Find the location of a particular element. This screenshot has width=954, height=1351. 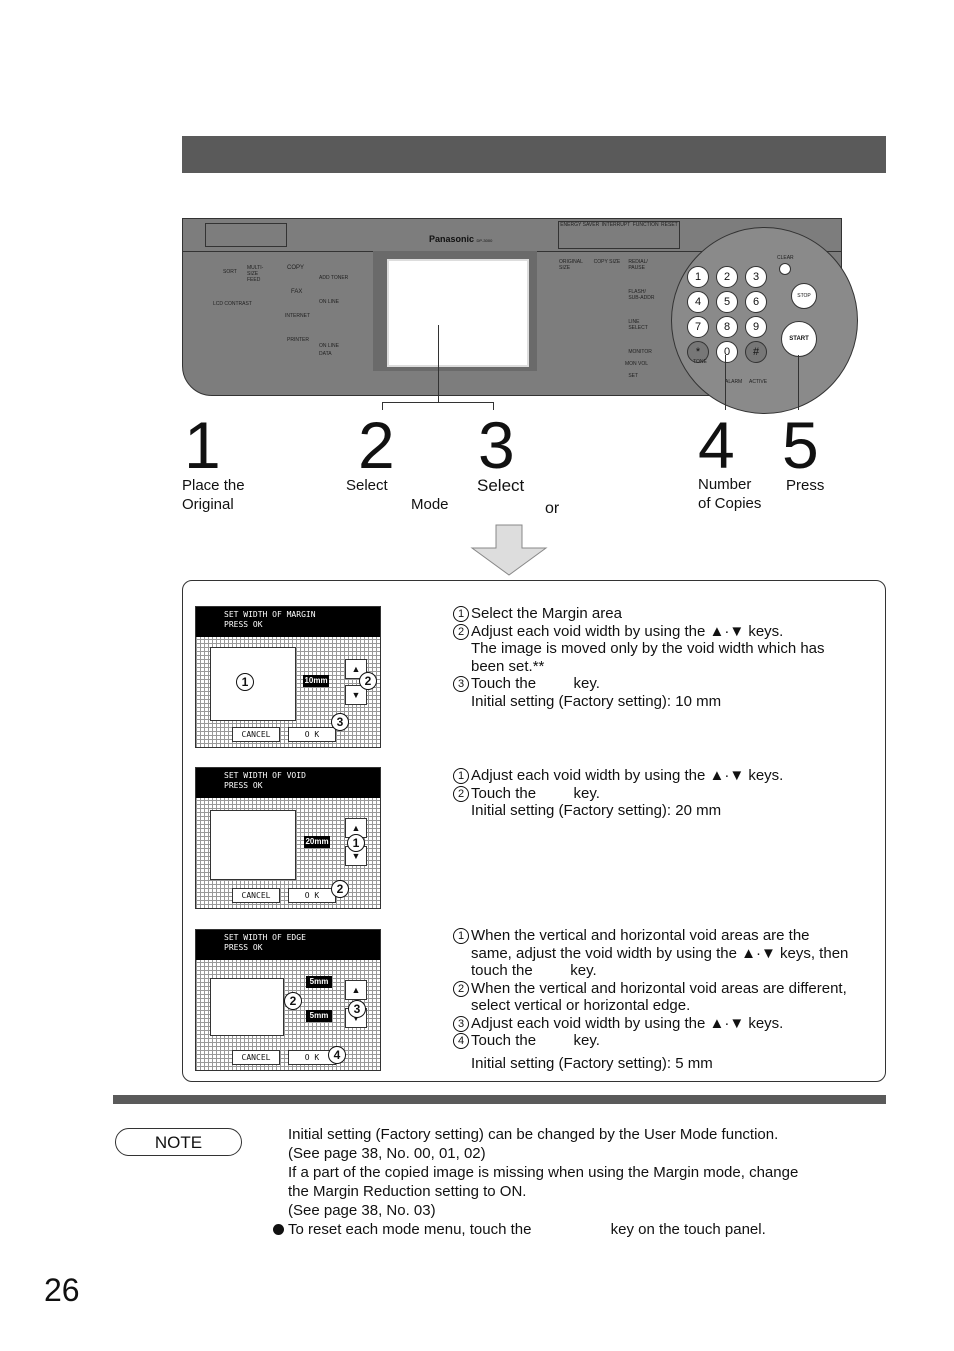

document-slot is located at coordinates (246, 235).